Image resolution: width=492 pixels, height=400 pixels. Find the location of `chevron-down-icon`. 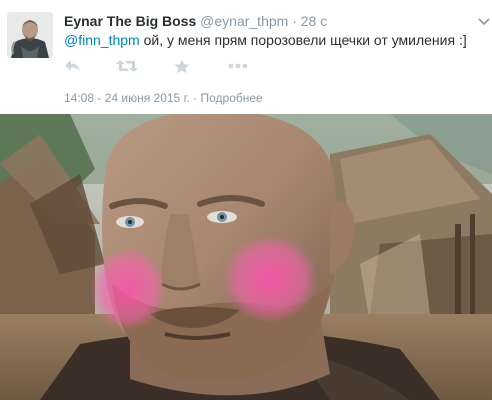

chevron-down-icon is located at coordinates (485, 23).